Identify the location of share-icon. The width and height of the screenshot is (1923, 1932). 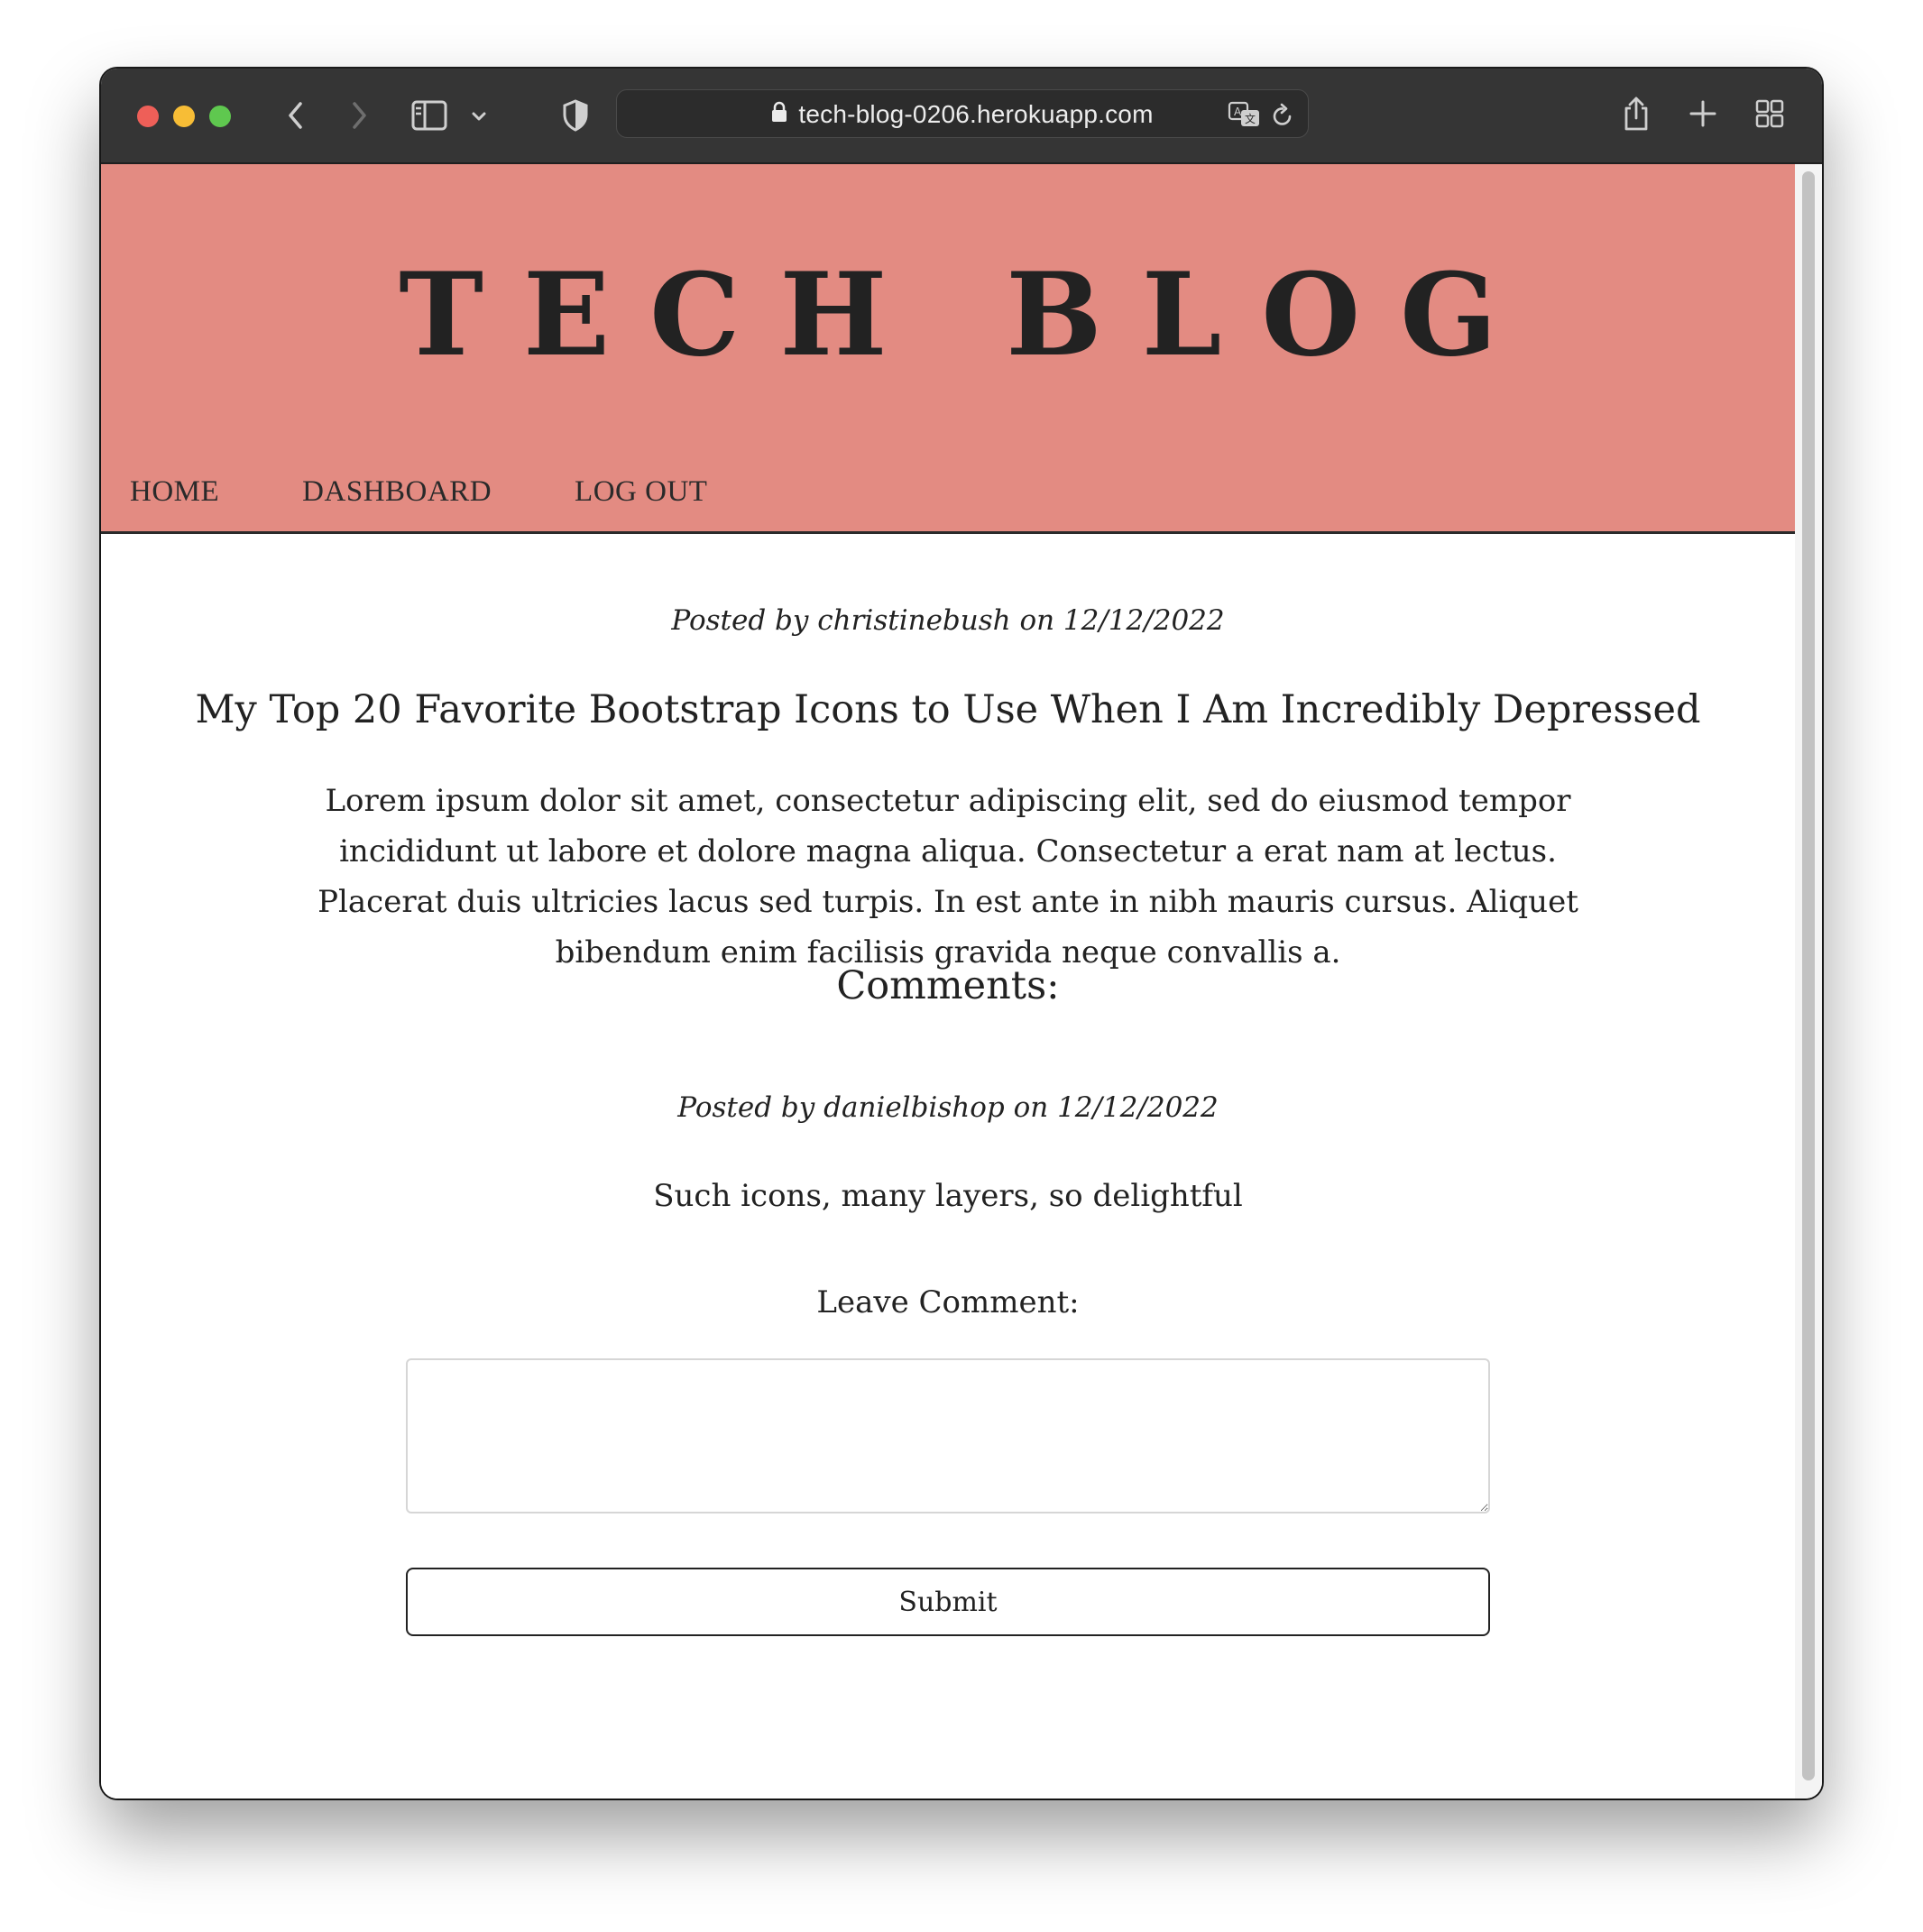
(1636, 114).